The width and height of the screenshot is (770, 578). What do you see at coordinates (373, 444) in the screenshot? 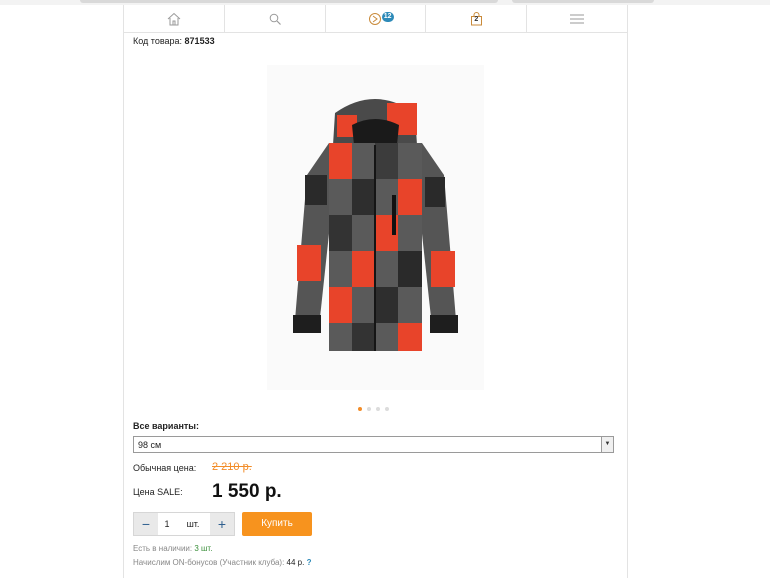
I see `variant-select: 98 см ▼` at bounding box center [373, 444].